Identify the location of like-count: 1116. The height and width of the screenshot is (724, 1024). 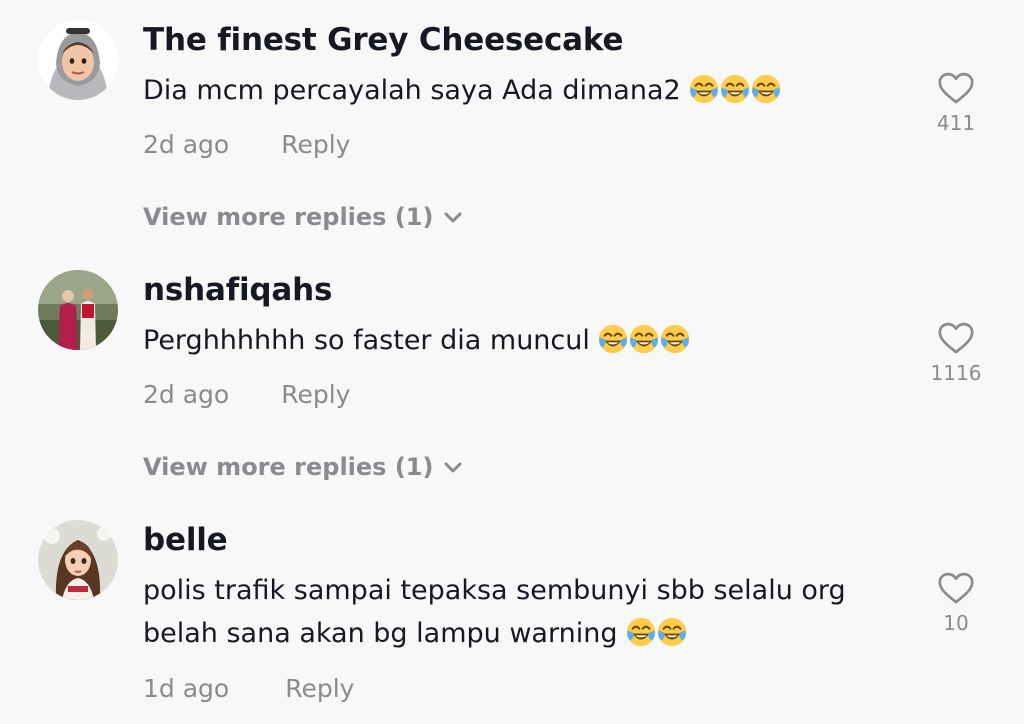
(956, 373).